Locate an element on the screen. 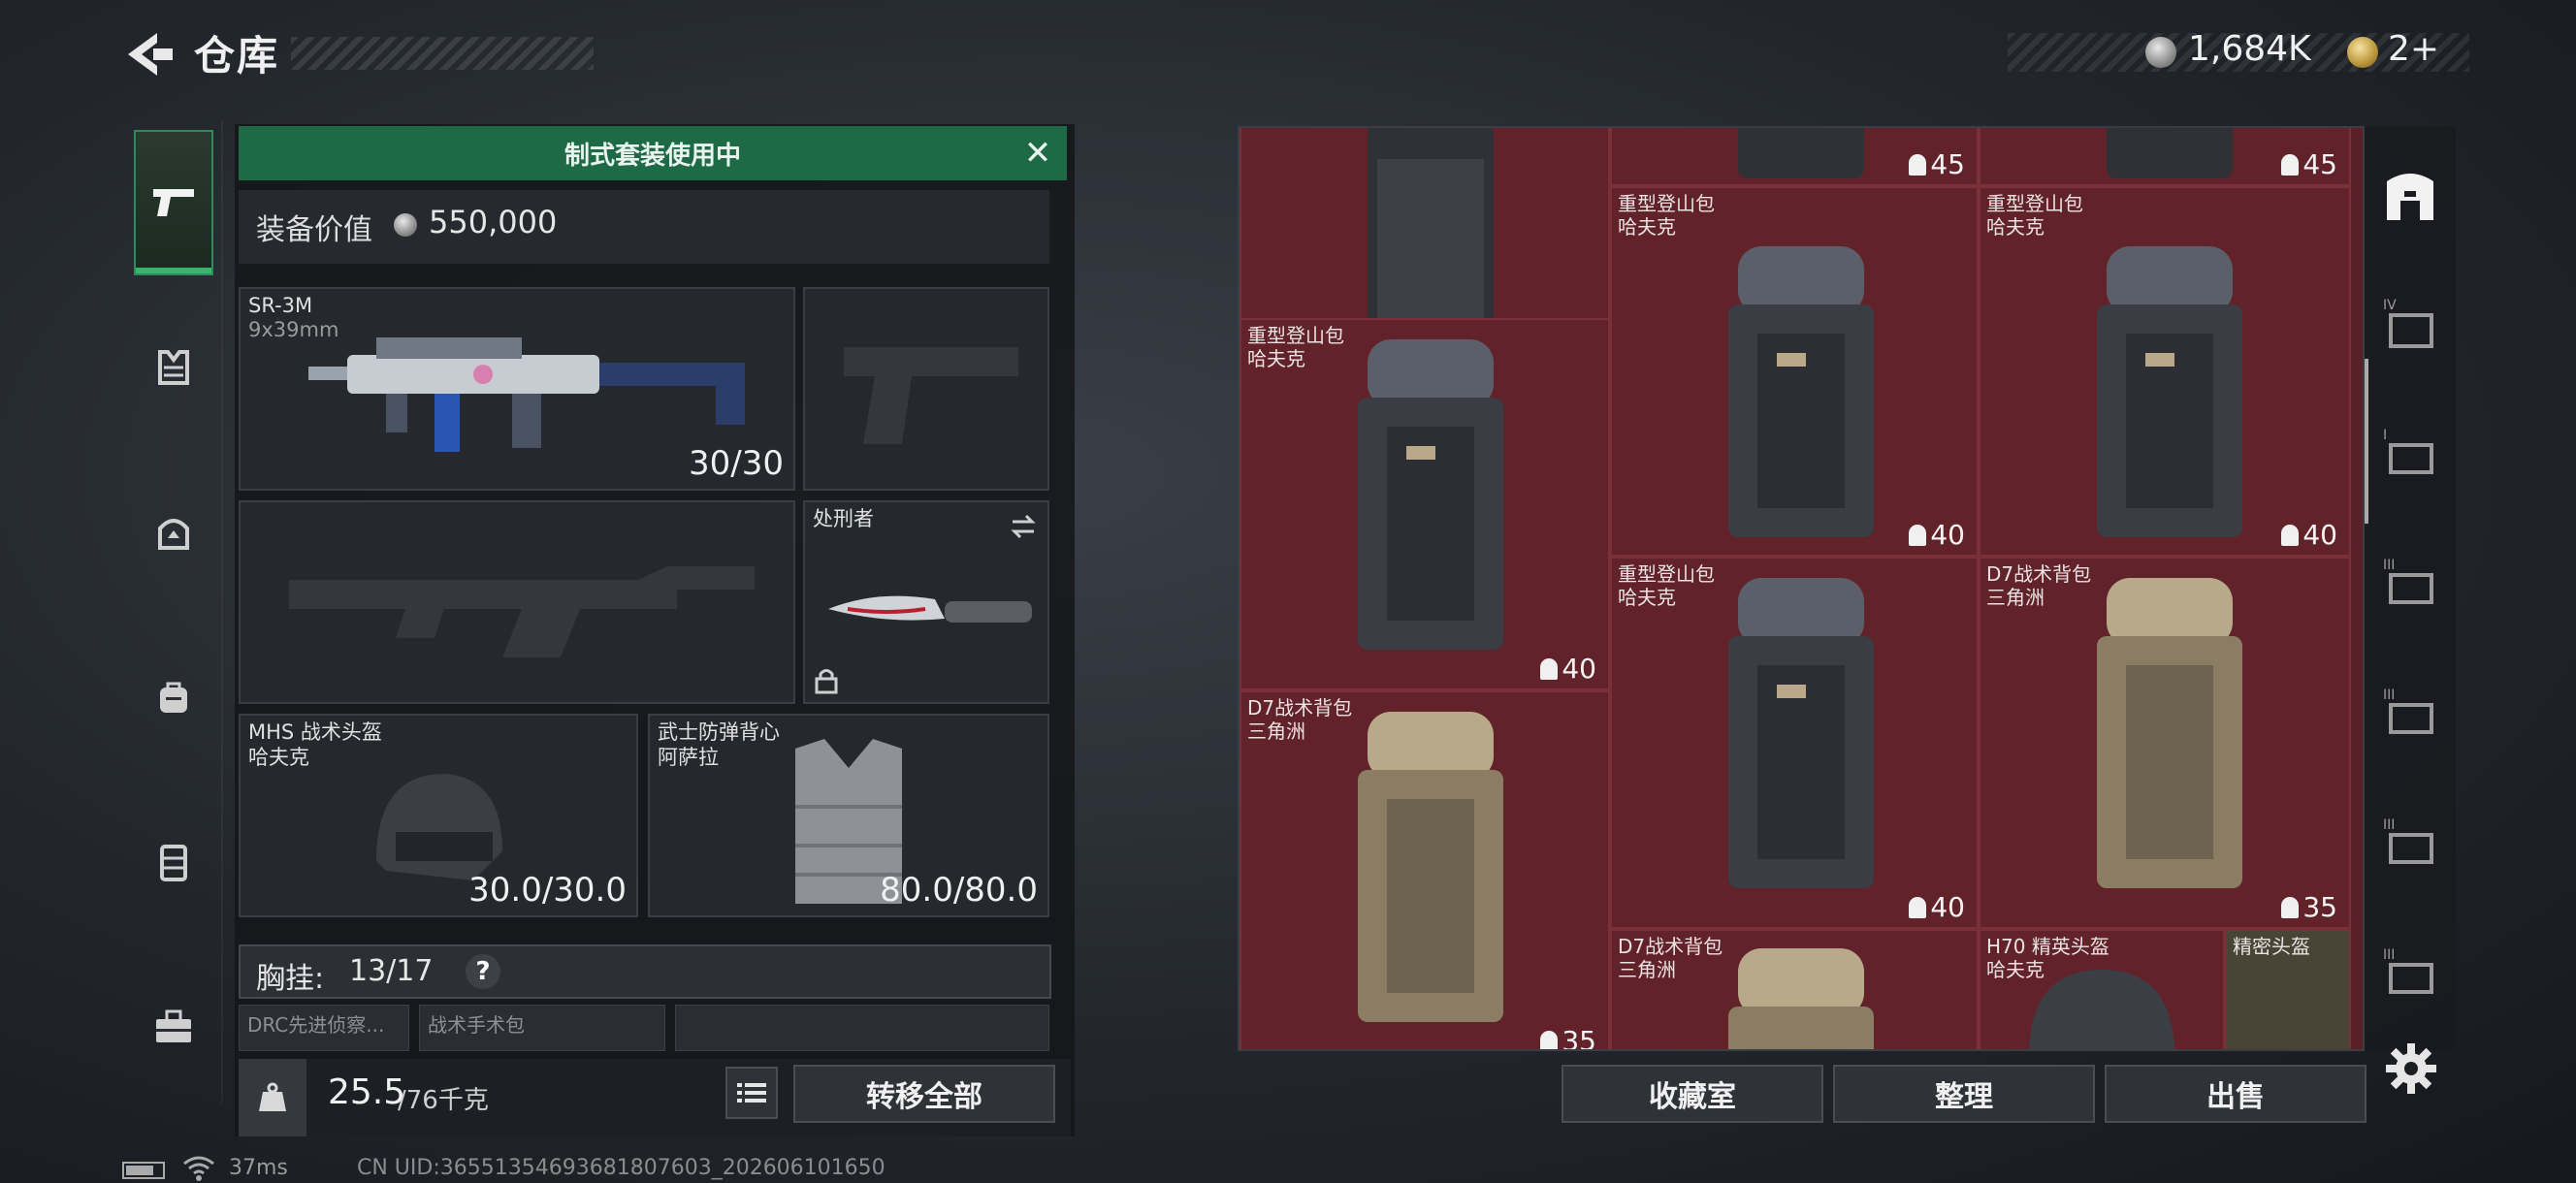 The image size is (2576, 1183). armor-durability: 80.0/80.0 is located at coordinates (959, 890).